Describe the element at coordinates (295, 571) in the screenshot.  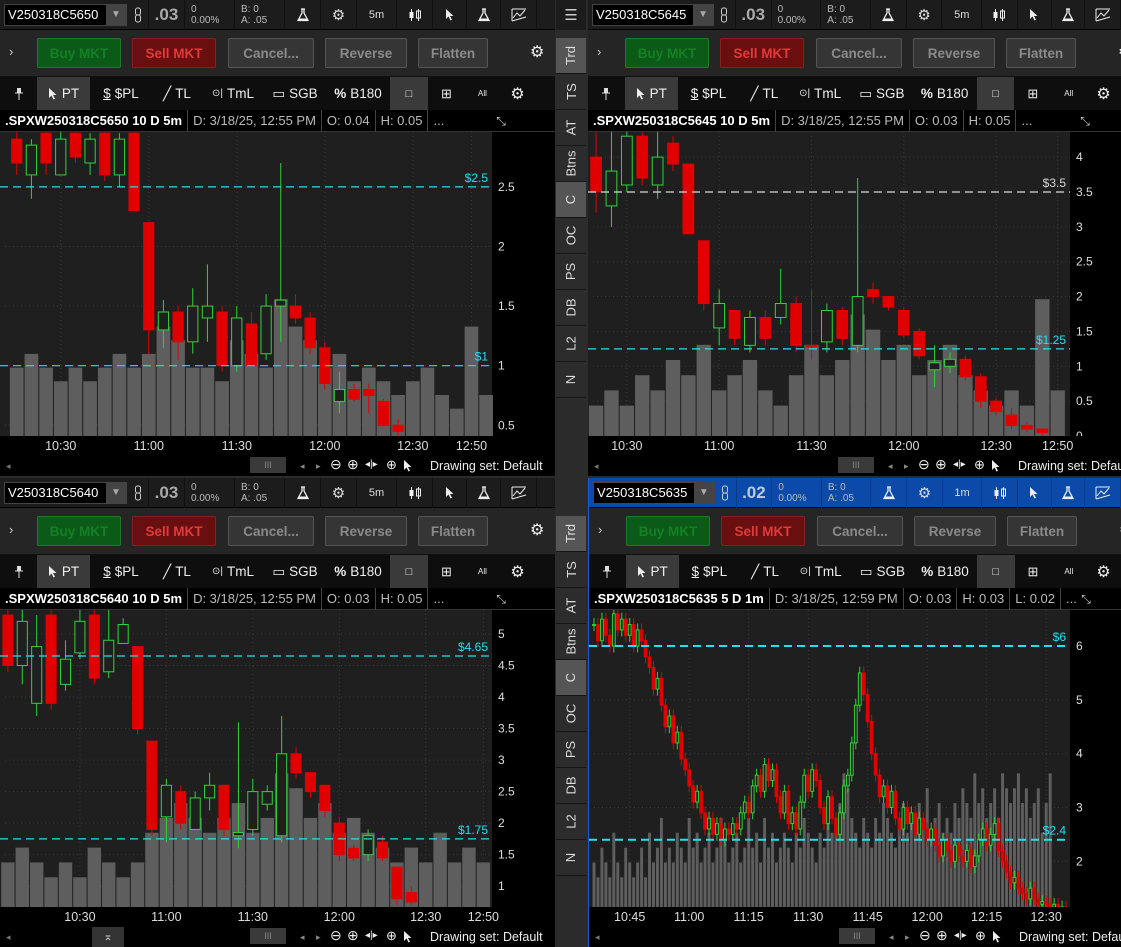
I see `tool-sgb: ▭ SGB` at that location.